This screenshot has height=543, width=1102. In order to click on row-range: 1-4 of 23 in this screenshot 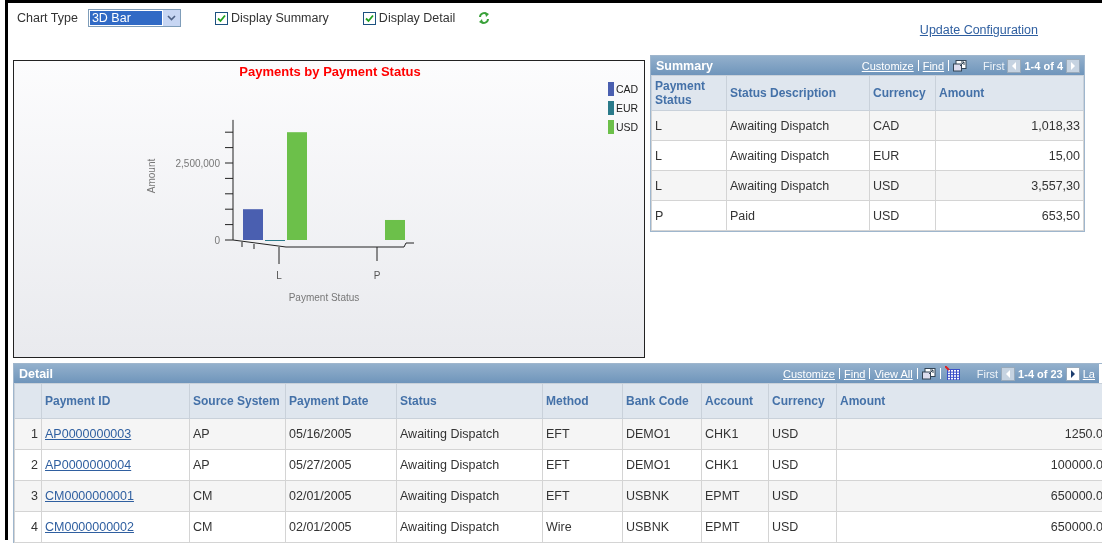, I will do `click(1040, 373)`.